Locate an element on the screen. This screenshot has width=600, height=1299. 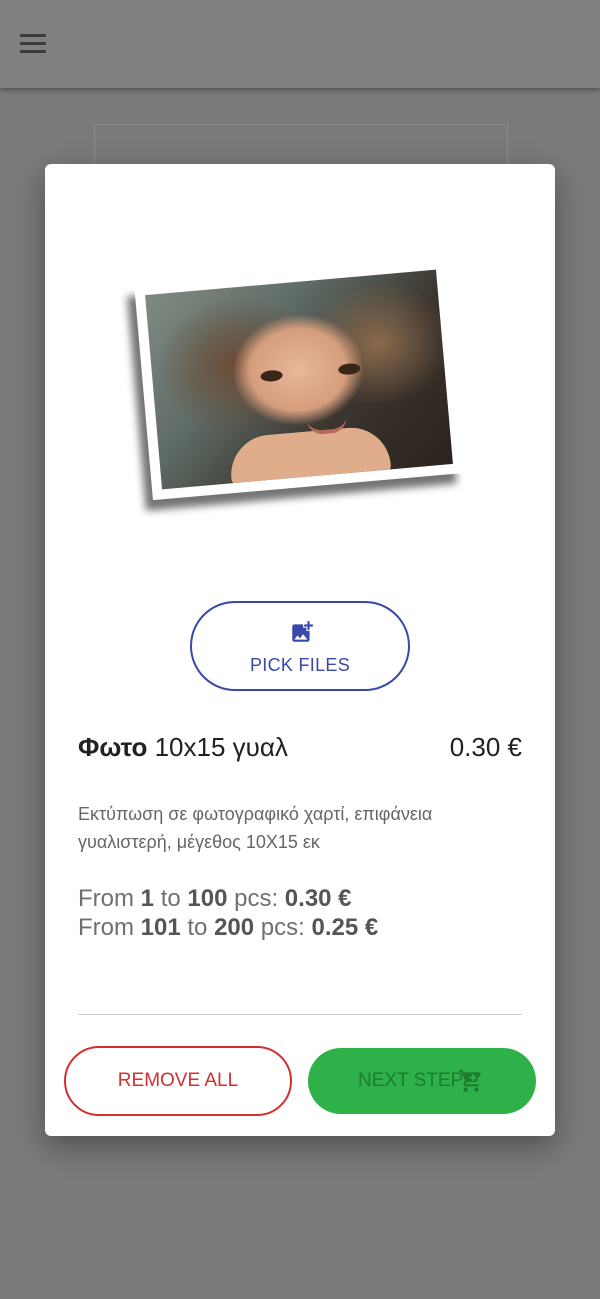
product-photo is located at coordinates (299, 382).